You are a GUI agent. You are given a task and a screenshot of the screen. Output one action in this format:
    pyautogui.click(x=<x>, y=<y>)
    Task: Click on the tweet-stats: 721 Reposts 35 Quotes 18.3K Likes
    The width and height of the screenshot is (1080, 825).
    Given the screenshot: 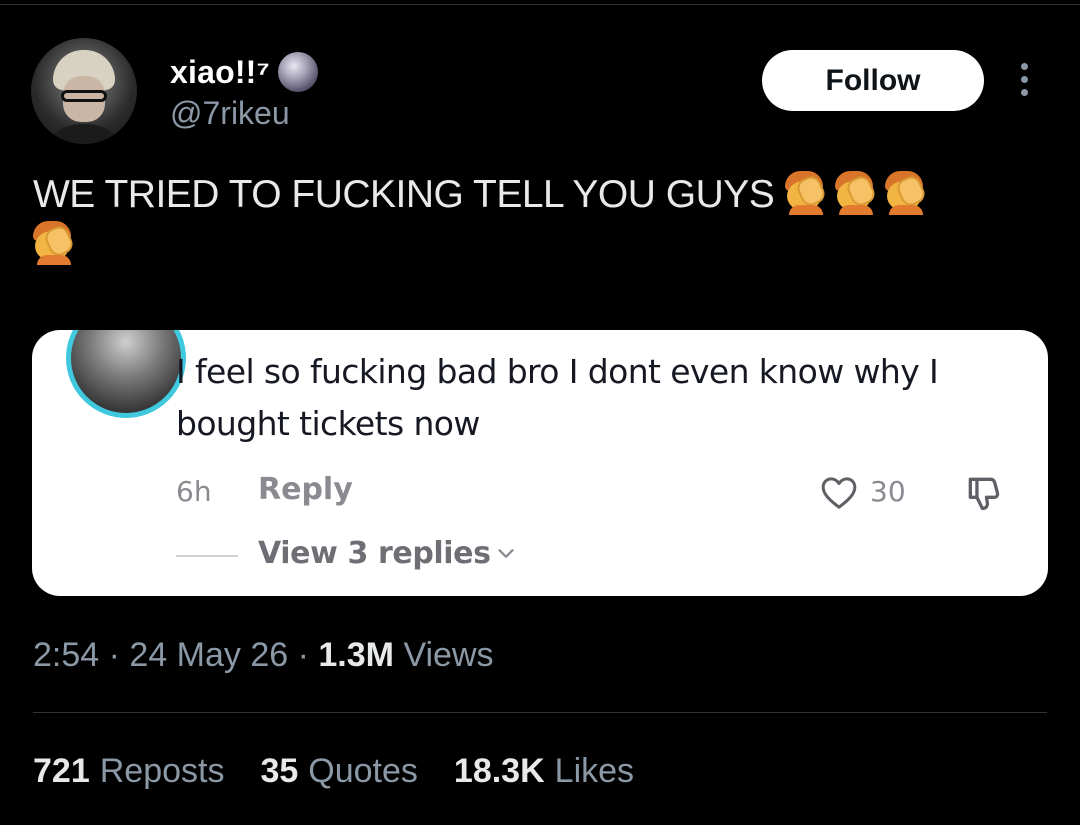 What is the action you would take?
    pyautogui.click(x=333, y=771)
    